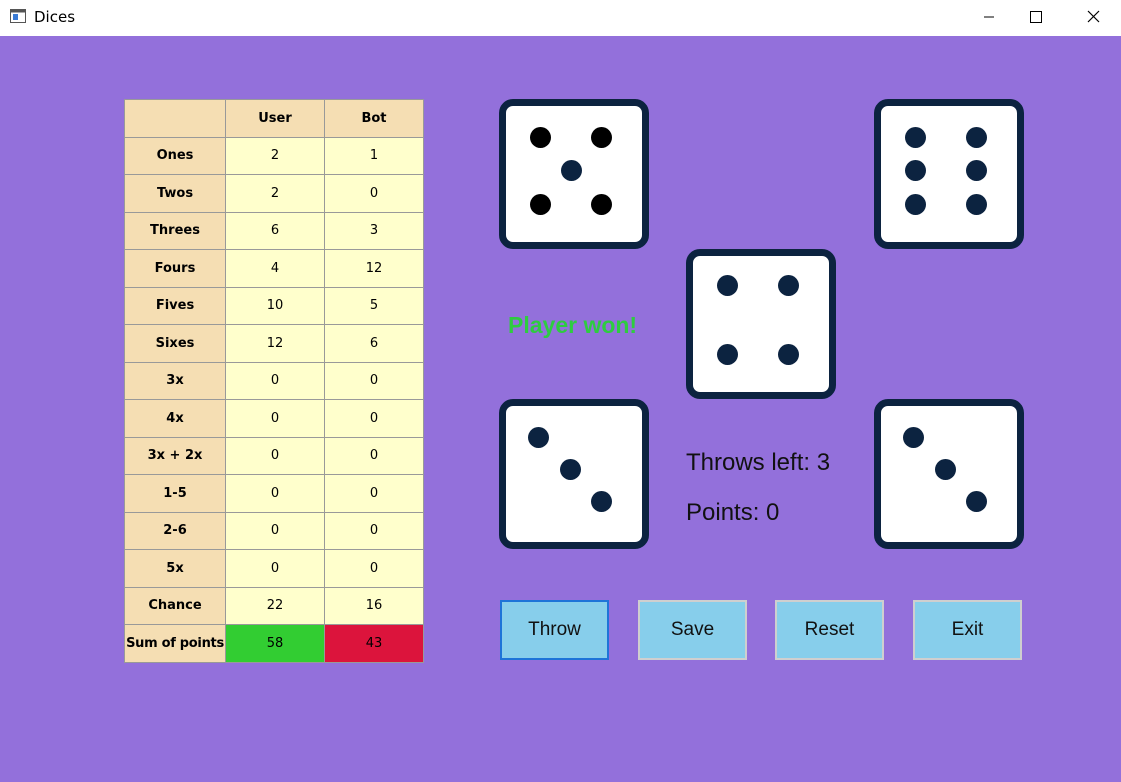  I want to click on minimize-icon, so click(989, 17).